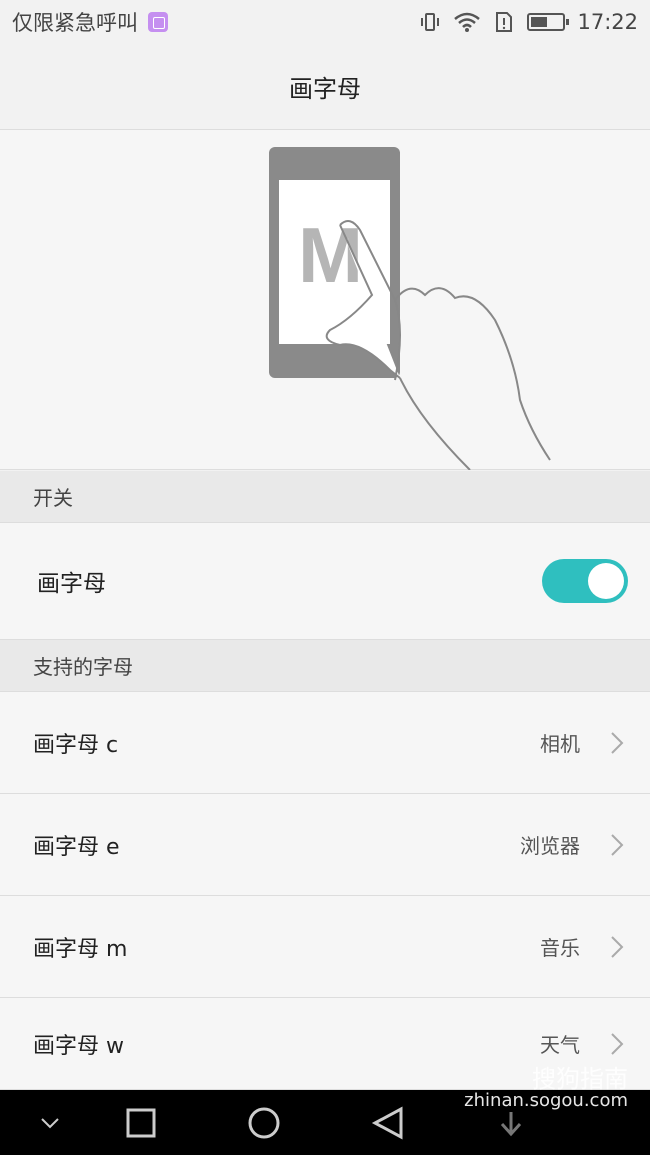 The height and width of the screenshot is (1155, 650). Describe the element at coordinates (560, 1045) in the screenshot. I see `list-item-value: 天气` at that location.